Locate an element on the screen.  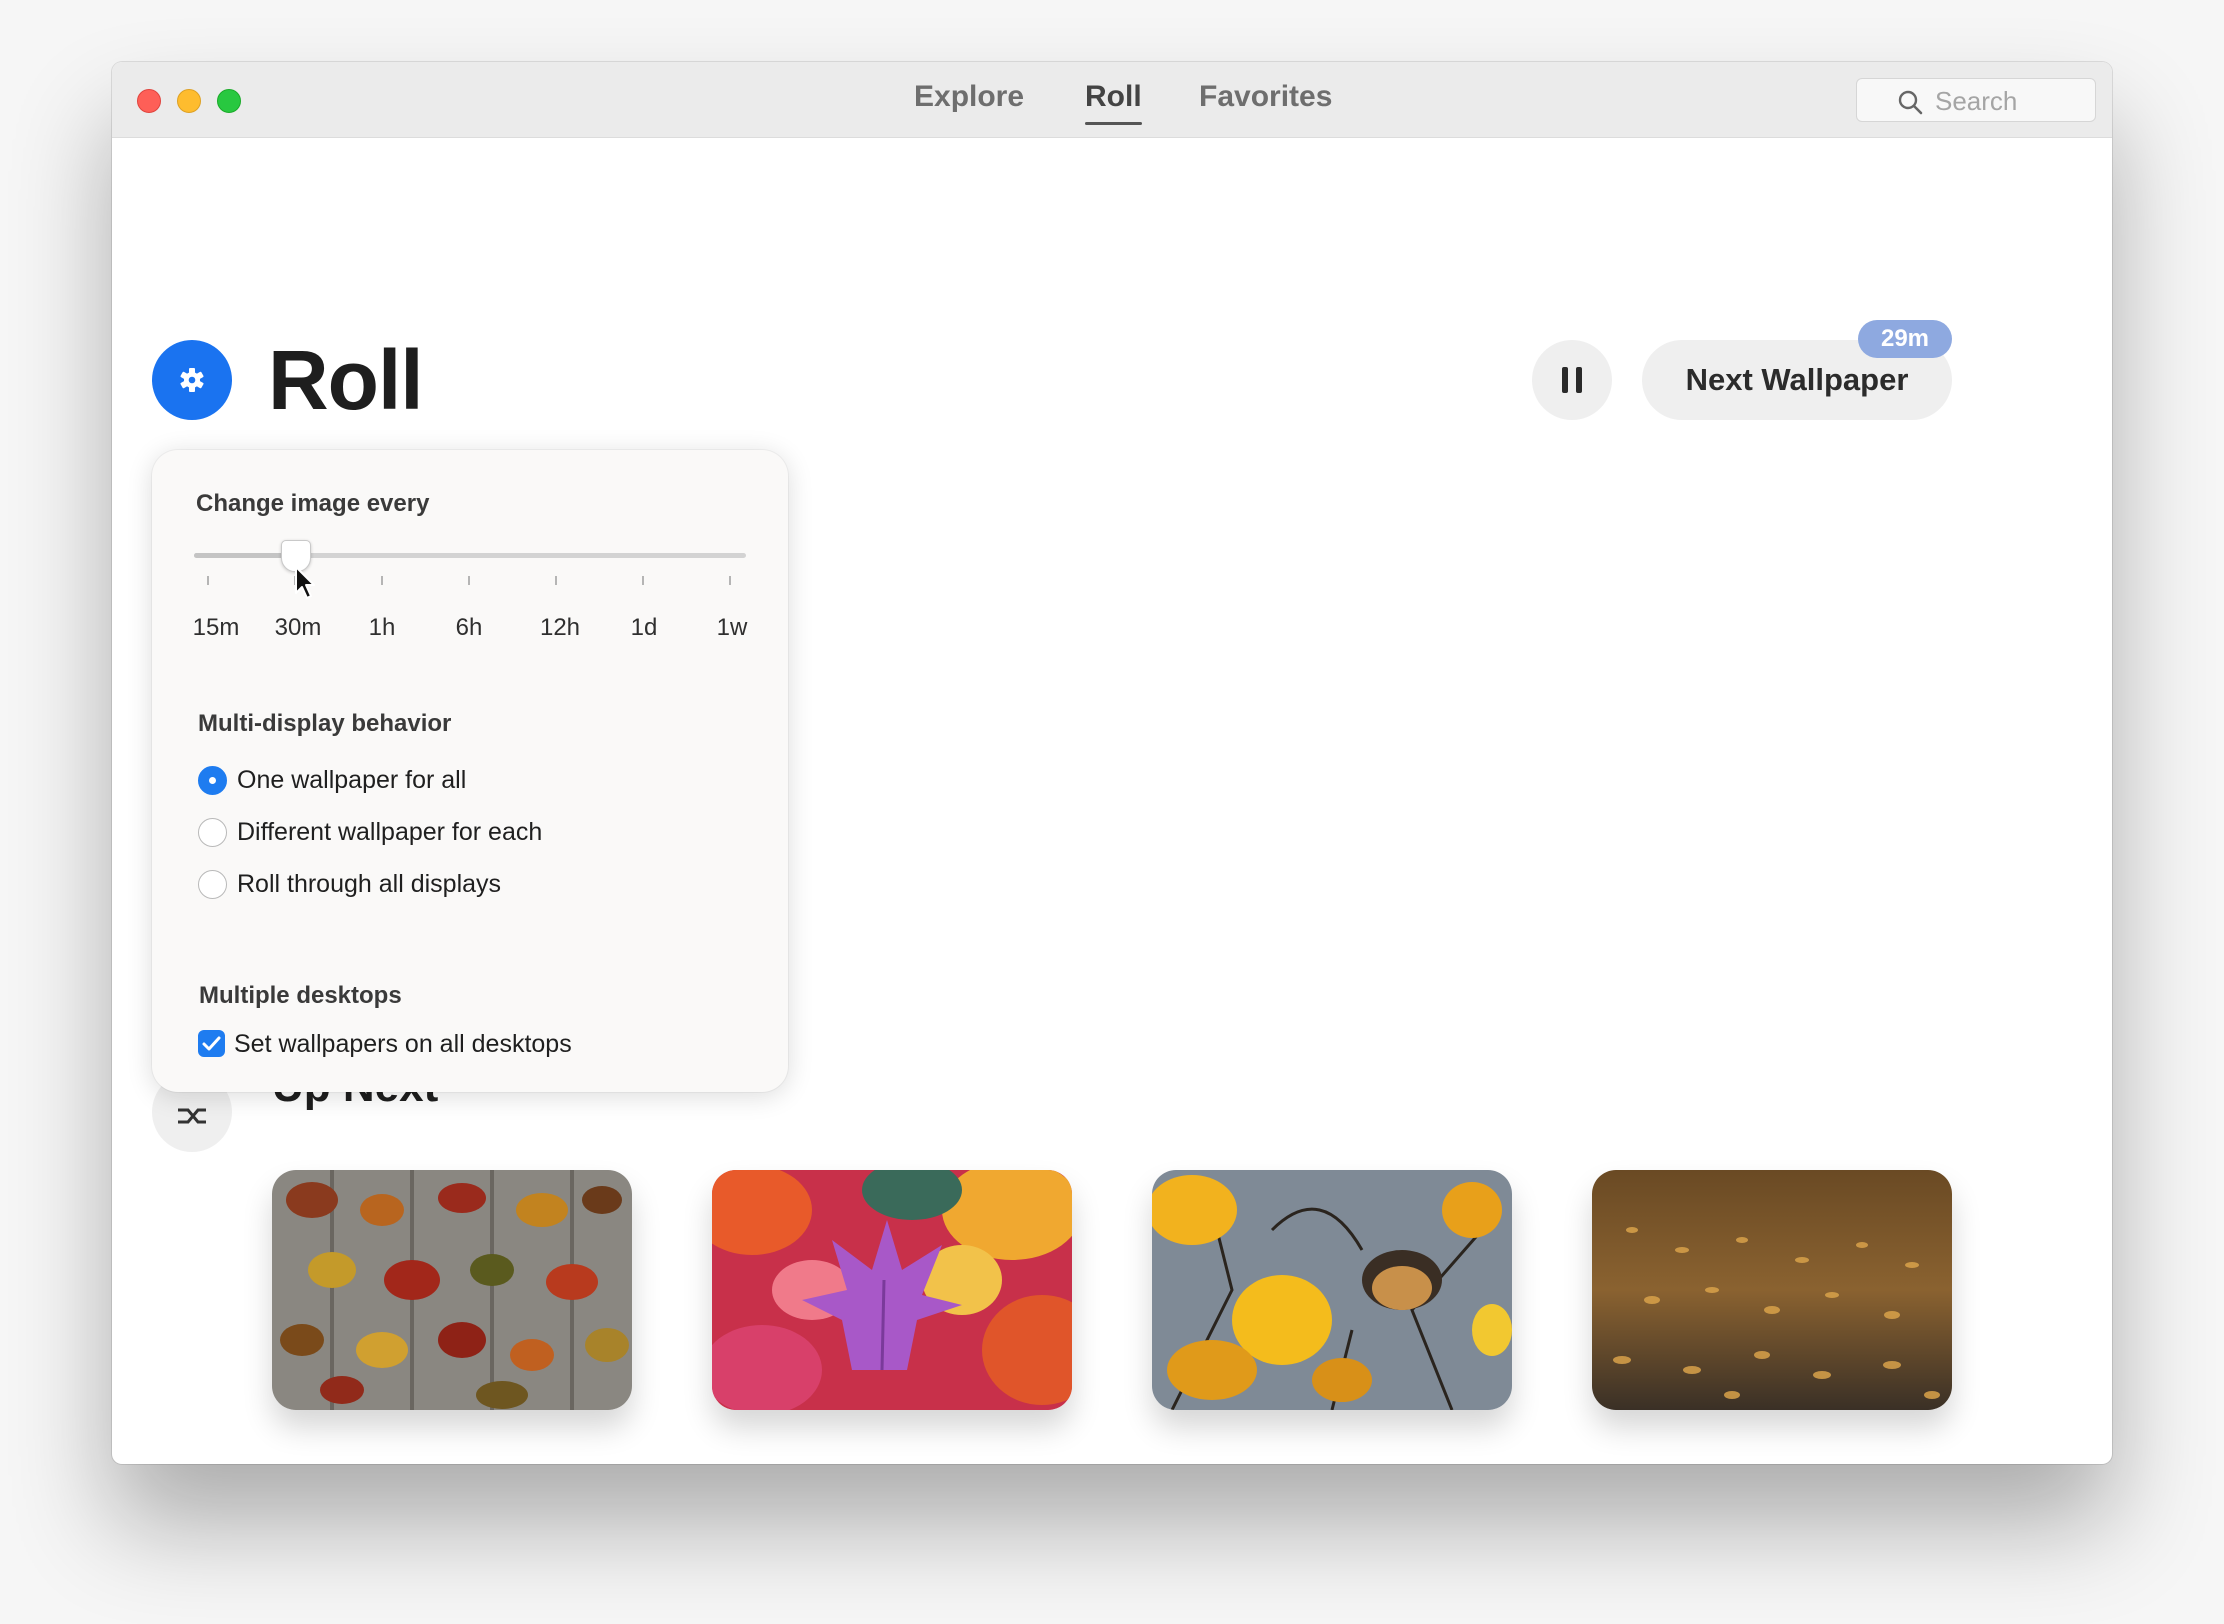
interval-option-15m: 15m is located at coordinates (216, 628).